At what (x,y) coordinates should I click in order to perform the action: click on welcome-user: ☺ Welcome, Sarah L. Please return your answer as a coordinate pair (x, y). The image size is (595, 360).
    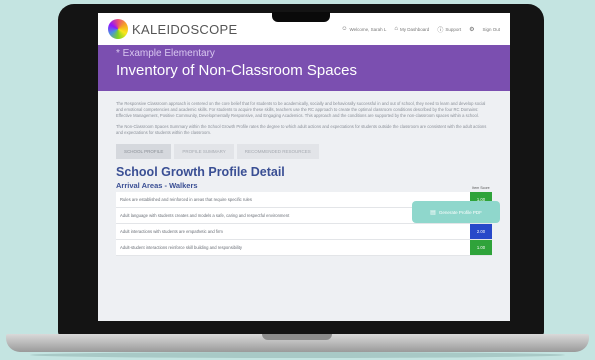
    Looking at the image, I should click on (363, 29).